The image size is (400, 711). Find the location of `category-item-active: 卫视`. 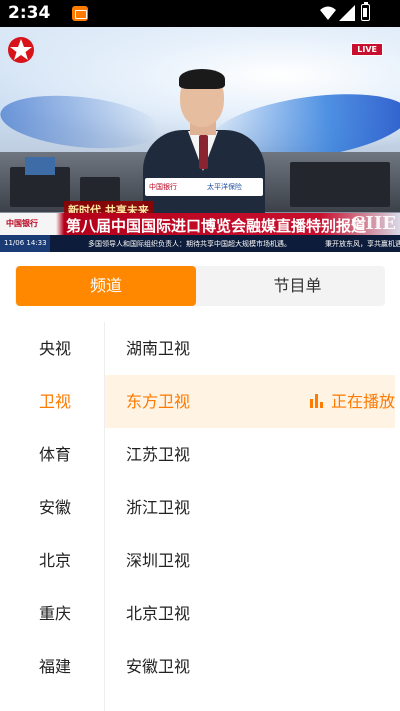

category-item-active: 卫视 is located at coordinates (52, 401).